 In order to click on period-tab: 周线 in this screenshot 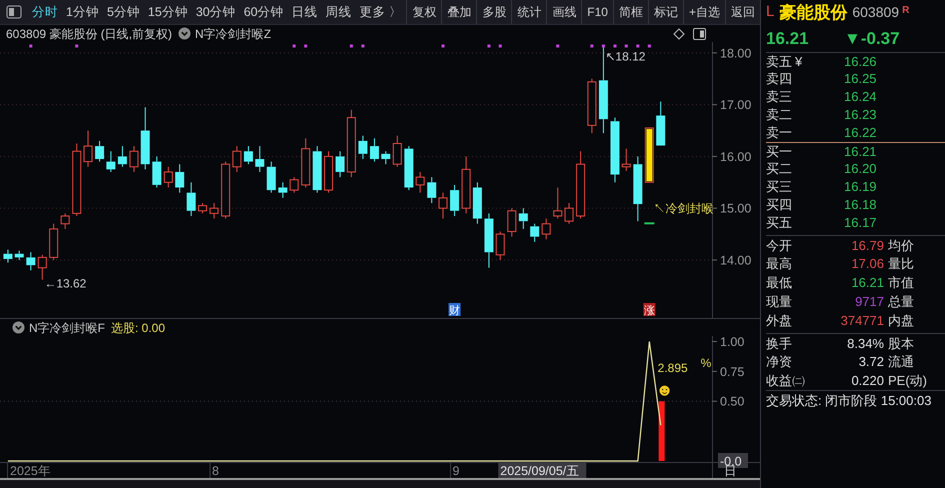, I will do `click(339, 12)`.